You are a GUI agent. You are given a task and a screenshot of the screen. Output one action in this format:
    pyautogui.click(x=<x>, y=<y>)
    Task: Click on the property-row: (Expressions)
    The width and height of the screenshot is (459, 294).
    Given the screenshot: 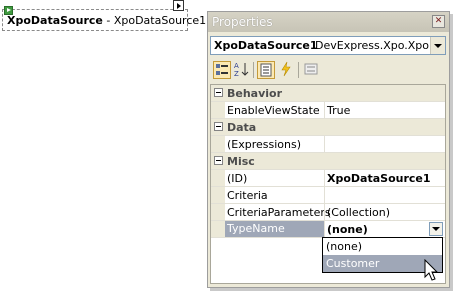 What is the action you would take?
    pyautogui.click(x=328, y=144)
    